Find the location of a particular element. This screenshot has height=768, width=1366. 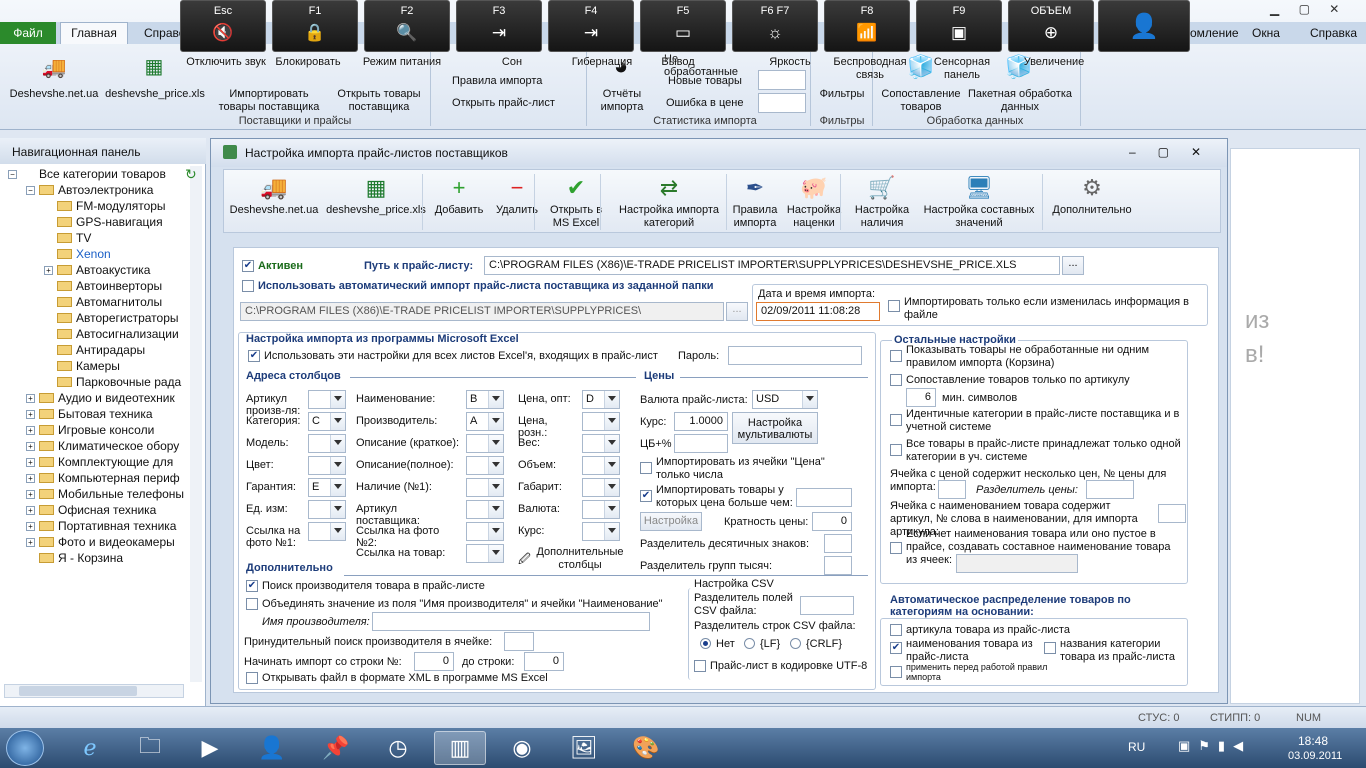

clock-date: 03.09.2011 is located at coordinates (1315, 756).